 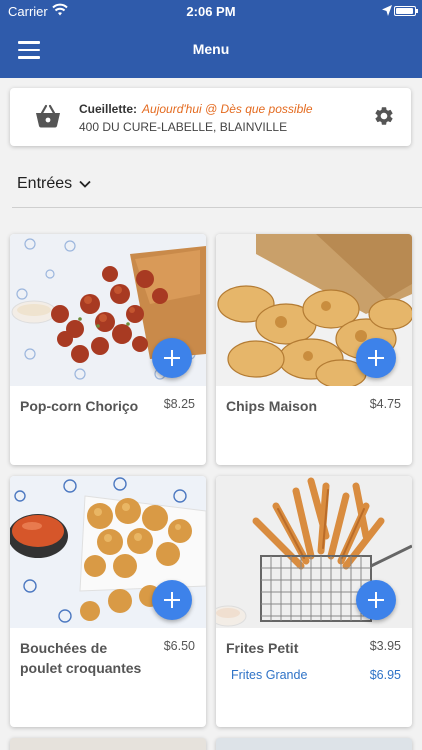 I want to click on item-variant-name: Frites Grande, so click(x=269, y=675).